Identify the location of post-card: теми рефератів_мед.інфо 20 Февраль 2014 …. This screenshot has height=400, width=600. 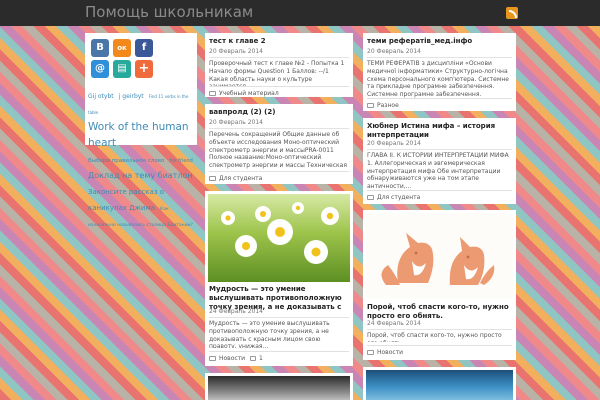
(439, 72).